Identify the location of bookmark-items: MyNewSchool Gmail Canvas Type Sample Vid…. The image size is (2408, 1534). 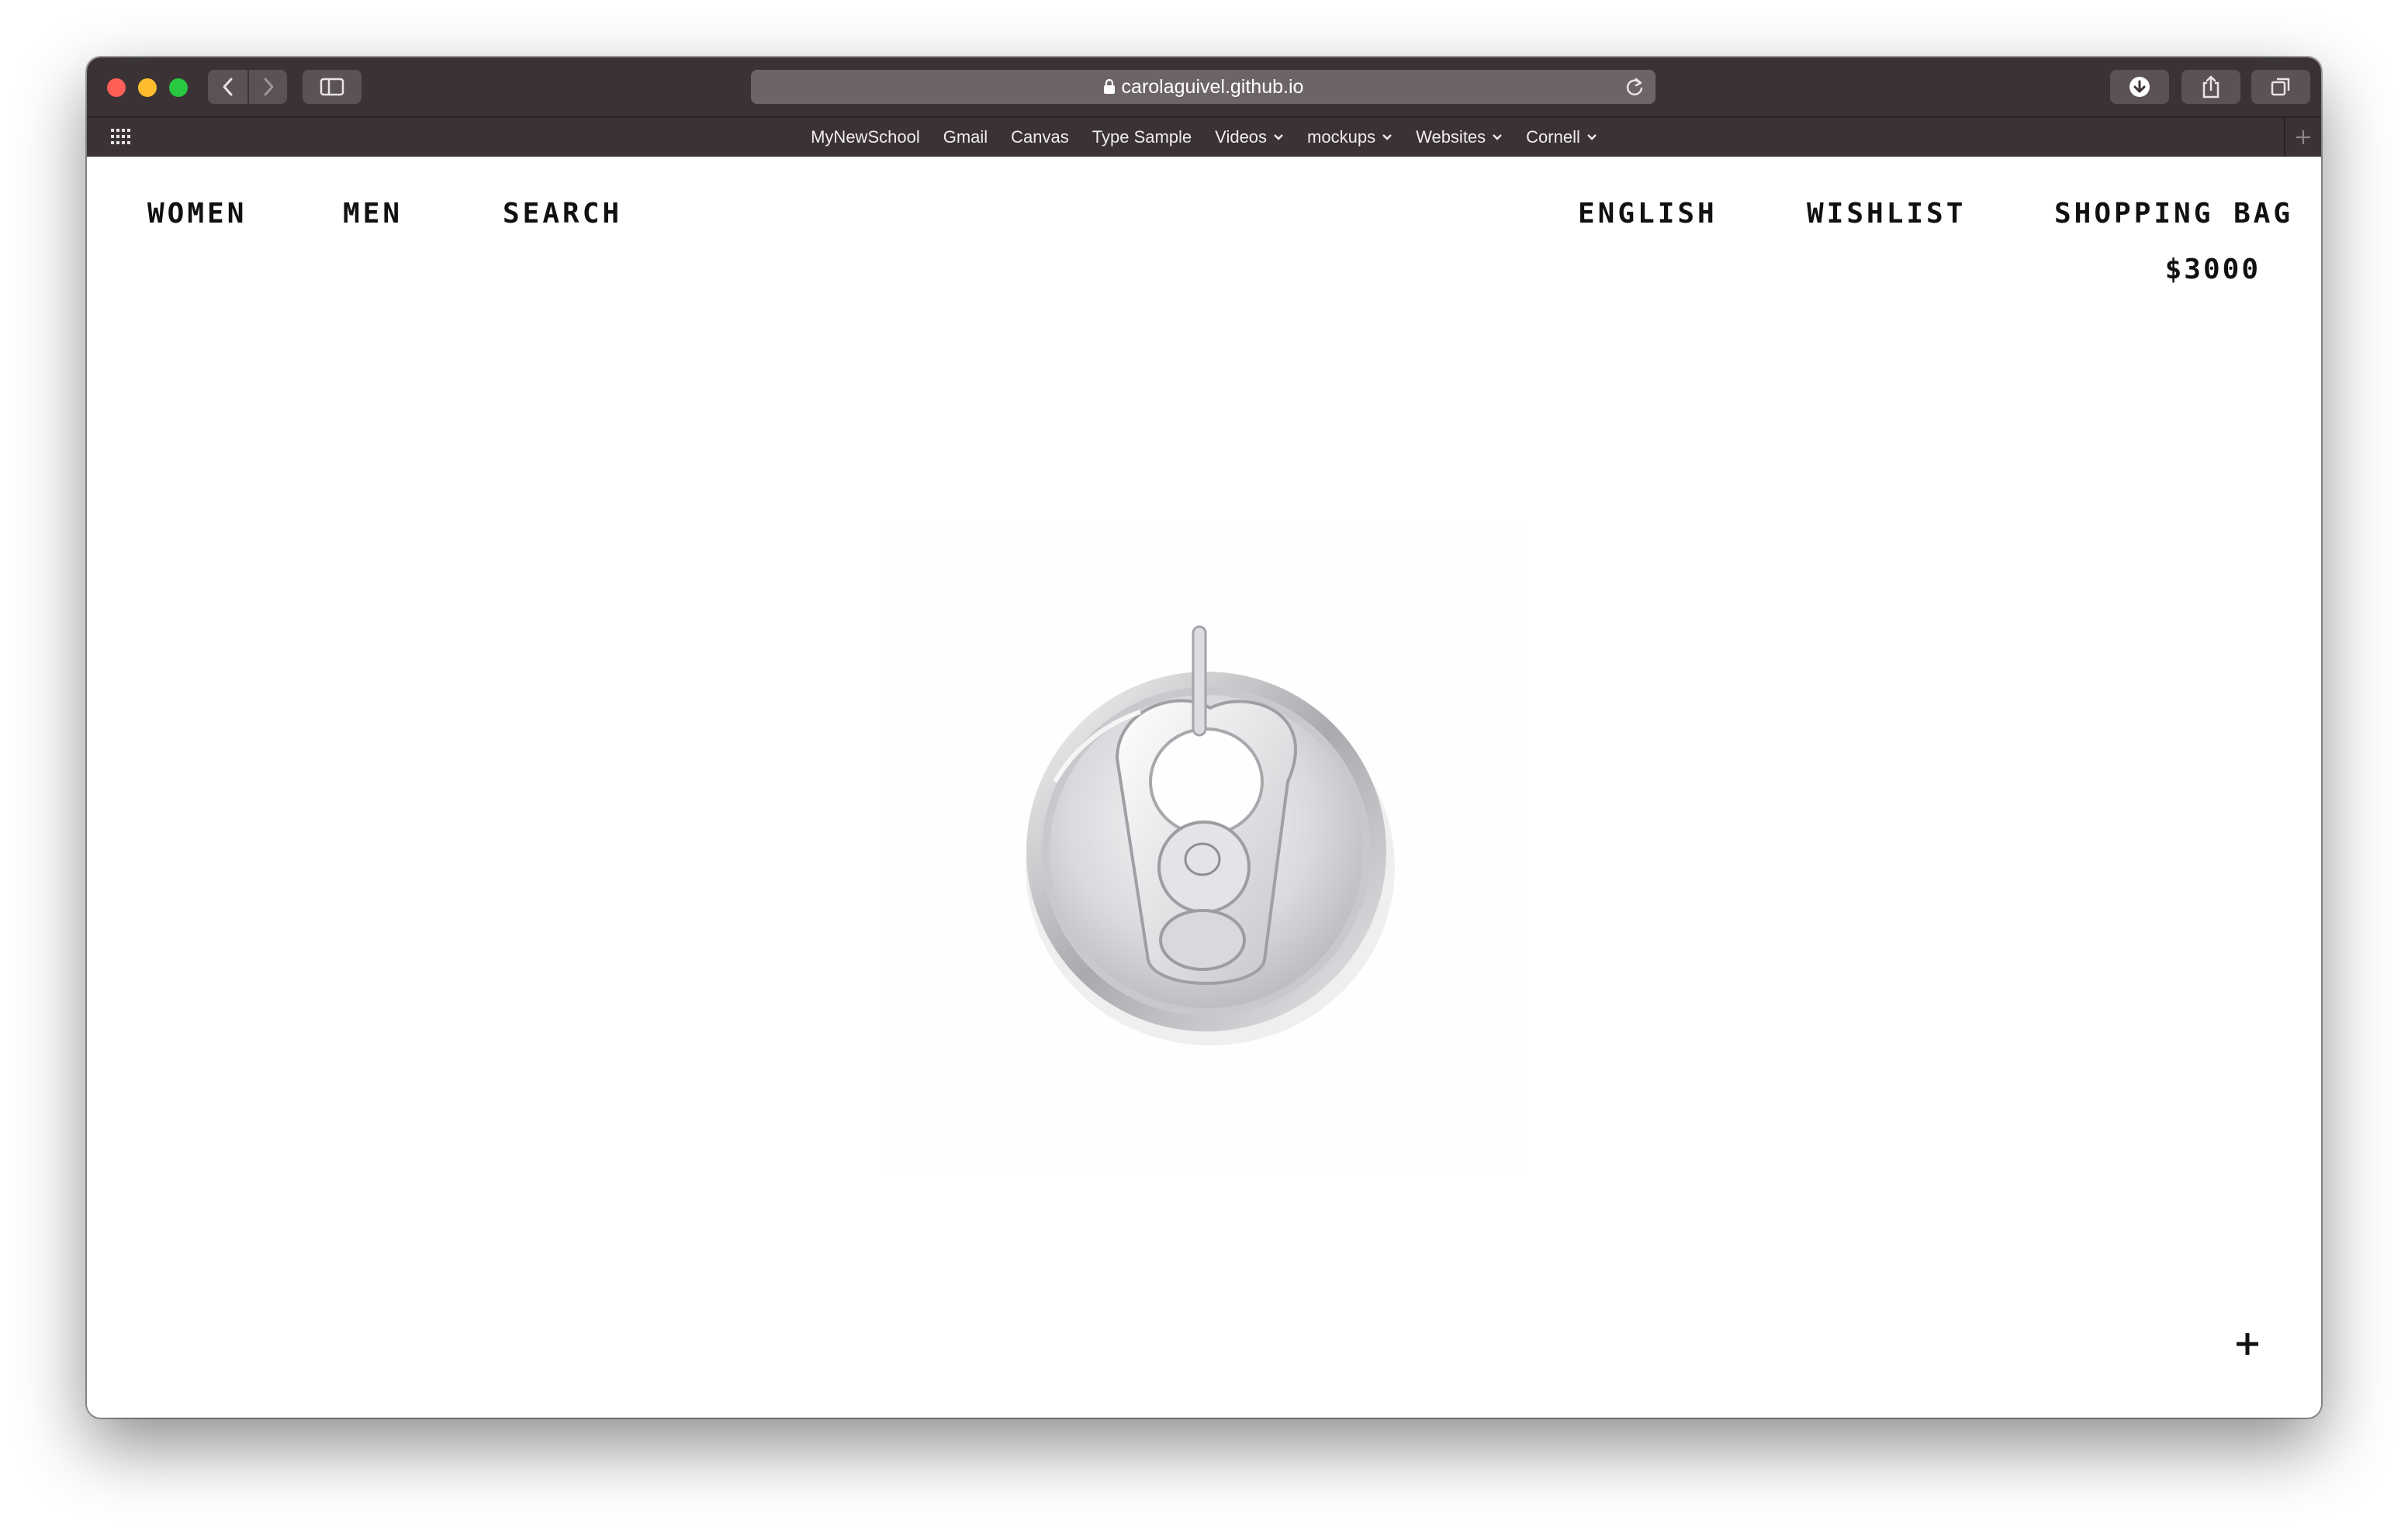
(1204, 137).